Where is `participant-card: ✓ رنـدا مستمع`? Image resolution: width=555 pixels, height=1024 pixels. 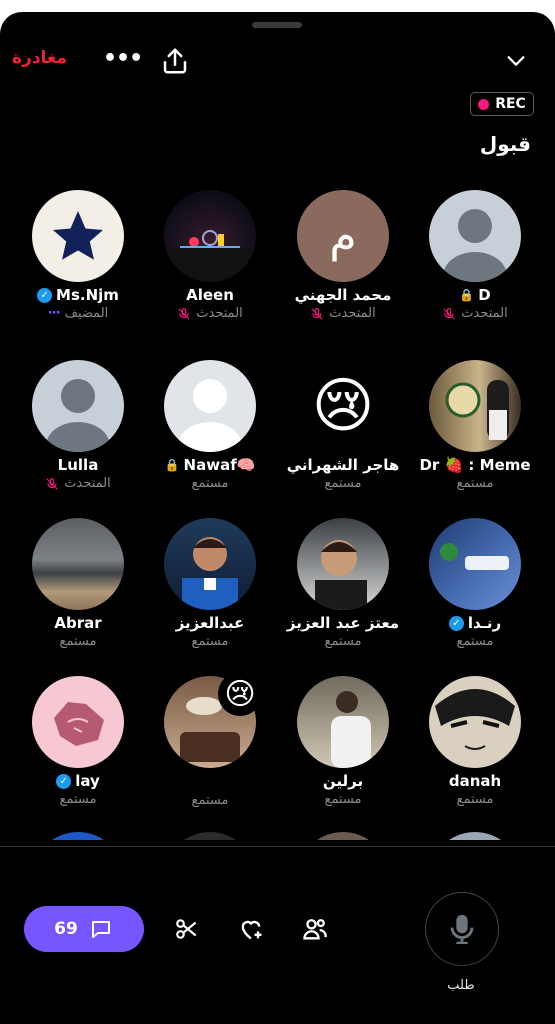
participant-card: ✓ رنـدا مستمع is located at coordinates (475, 583).